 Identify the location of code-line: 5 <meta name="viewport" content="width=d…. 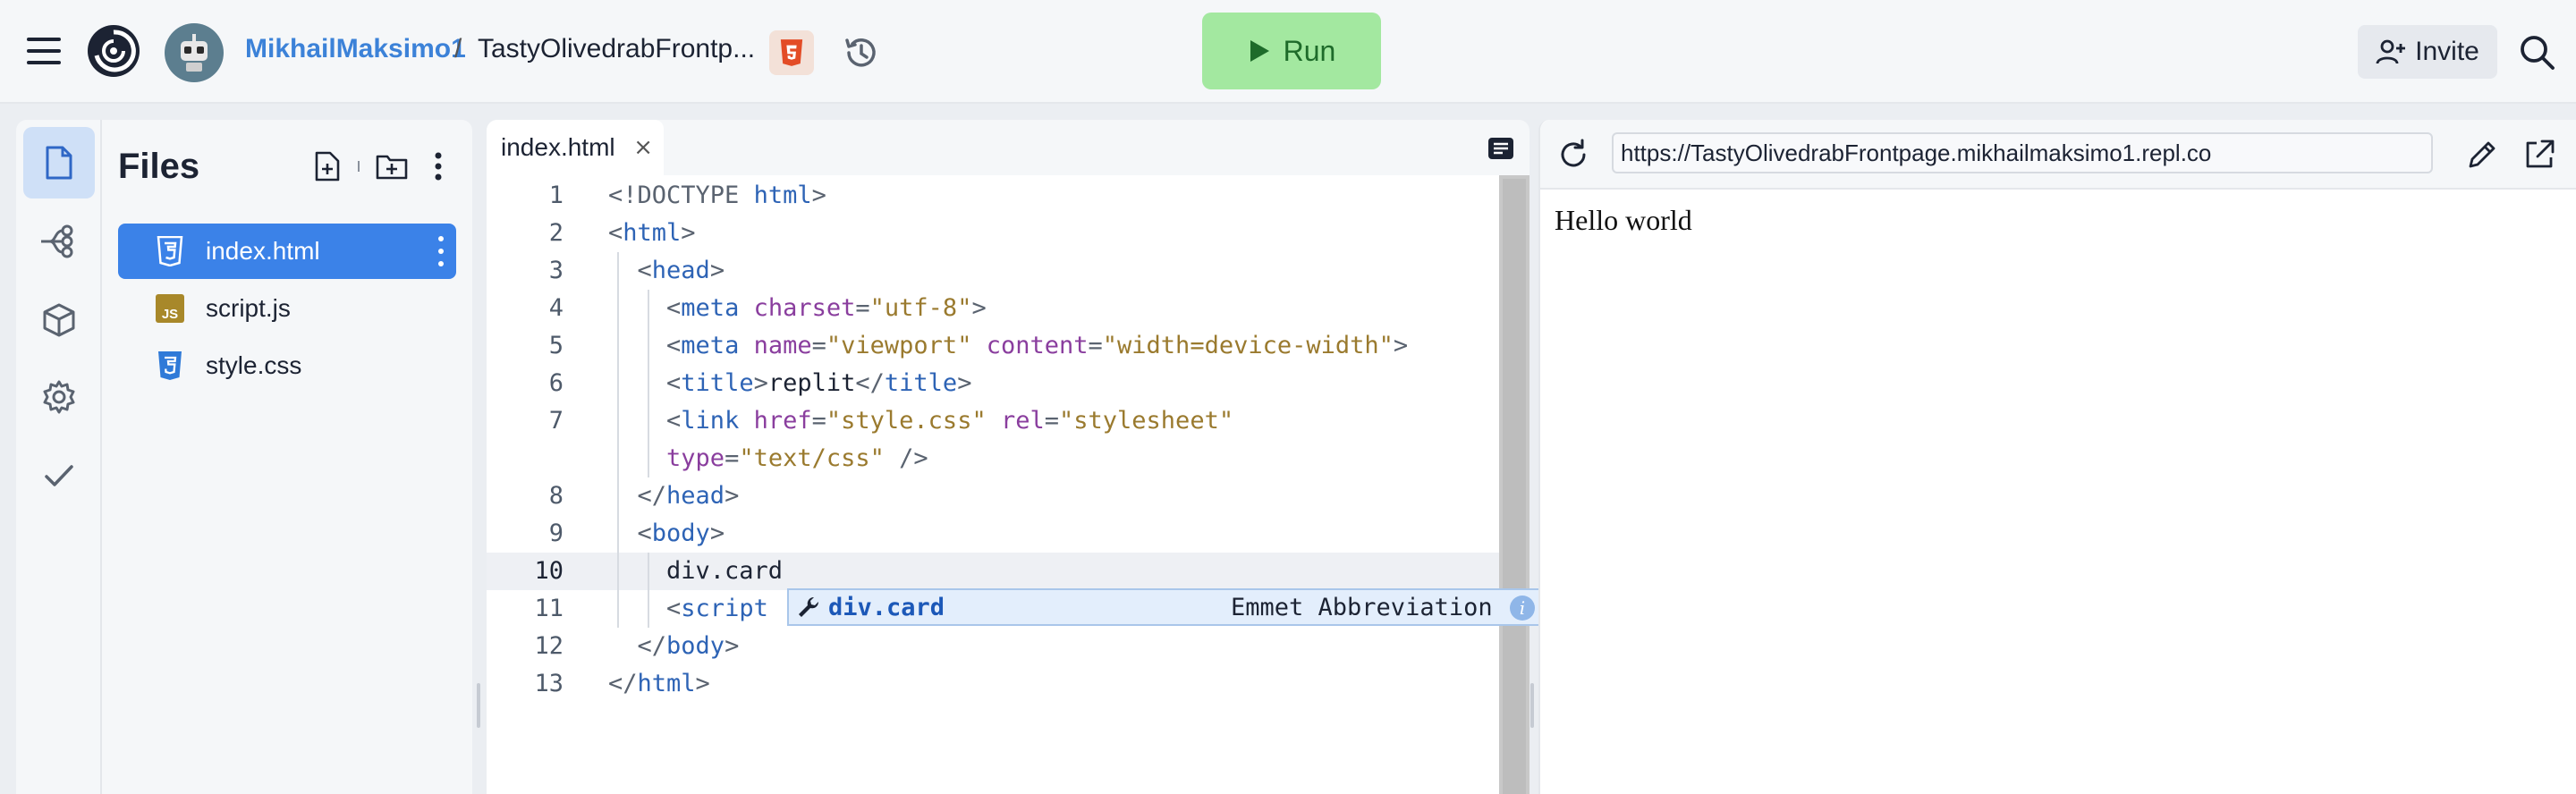
(993, 346).